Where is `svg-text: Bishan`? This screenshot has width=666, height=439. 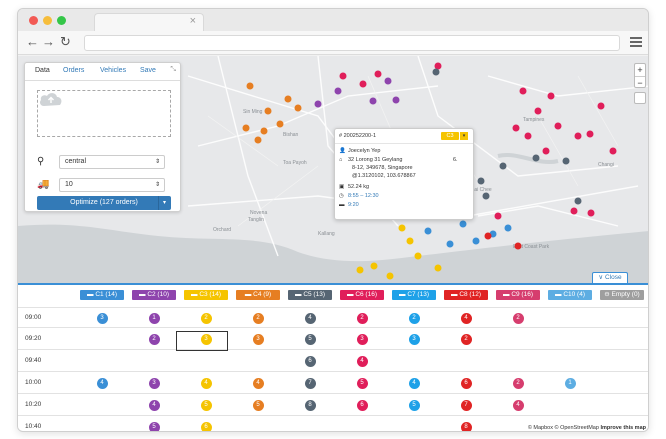
svg-text: Bishan is located at coordinates (291, 135).